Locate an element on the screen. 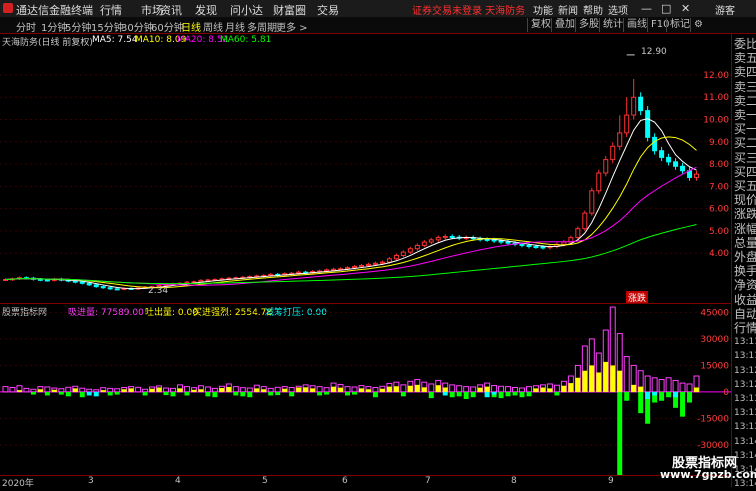 Image resolution: width=756 pixels, height=491 pixels. maximize-icon: □ is located at coordinates (666, 8).